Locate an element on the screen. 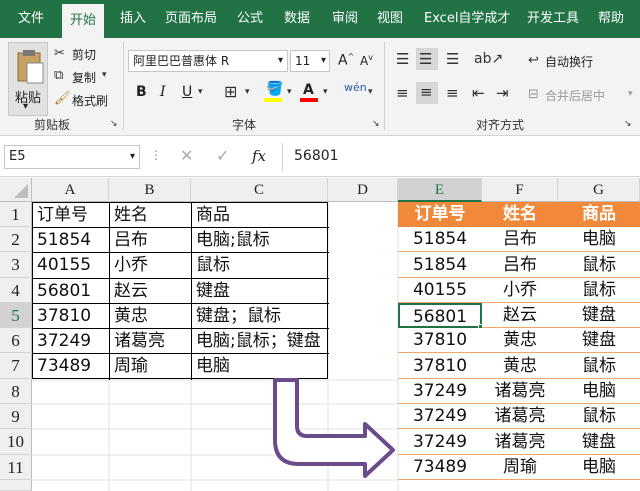  align-top-icon: ☰ is located at coordinates (402, 59).